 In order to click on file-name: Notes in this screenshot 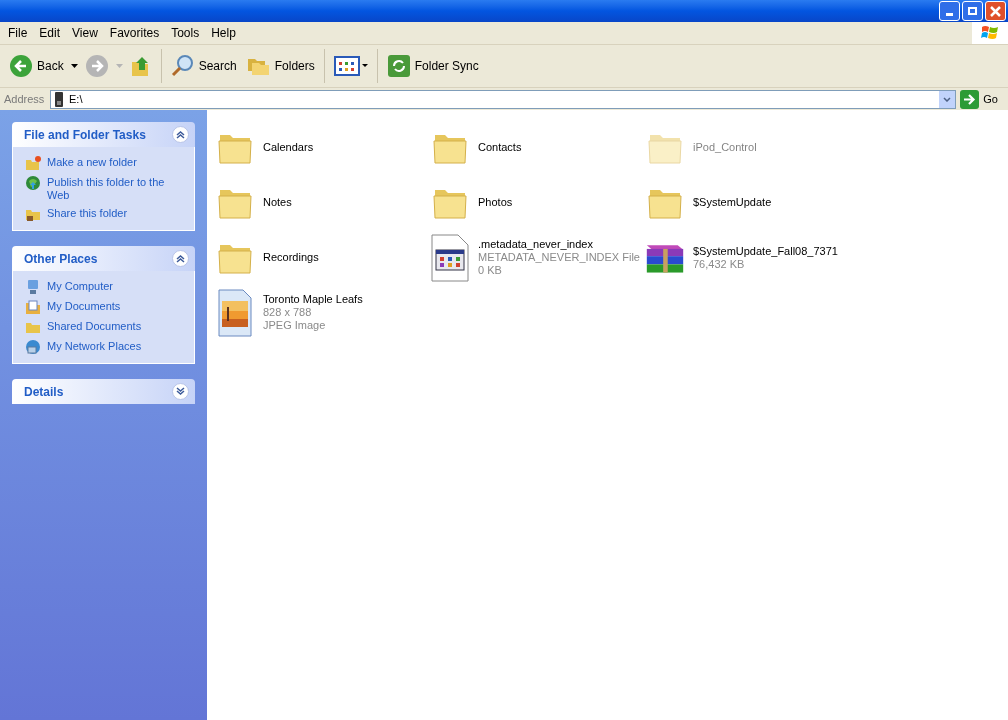, I will do `click(277, 202)`.